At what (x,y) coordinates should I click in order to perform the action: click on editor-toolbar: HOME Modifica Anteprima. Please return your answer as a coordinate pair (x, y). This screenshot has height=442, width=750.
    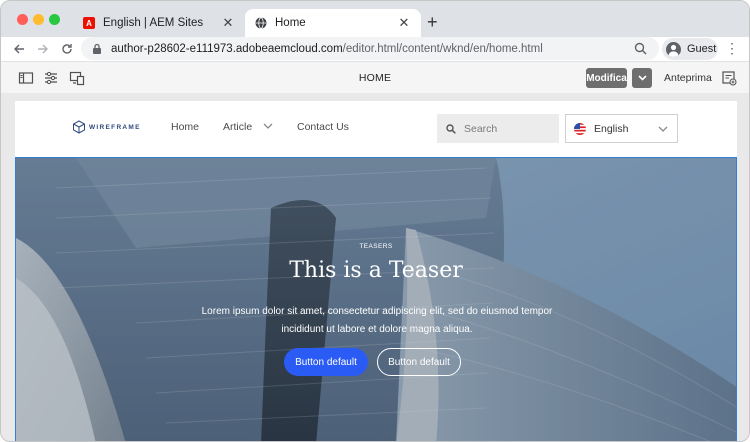
    Looking at the image, I should click on (375, 77).